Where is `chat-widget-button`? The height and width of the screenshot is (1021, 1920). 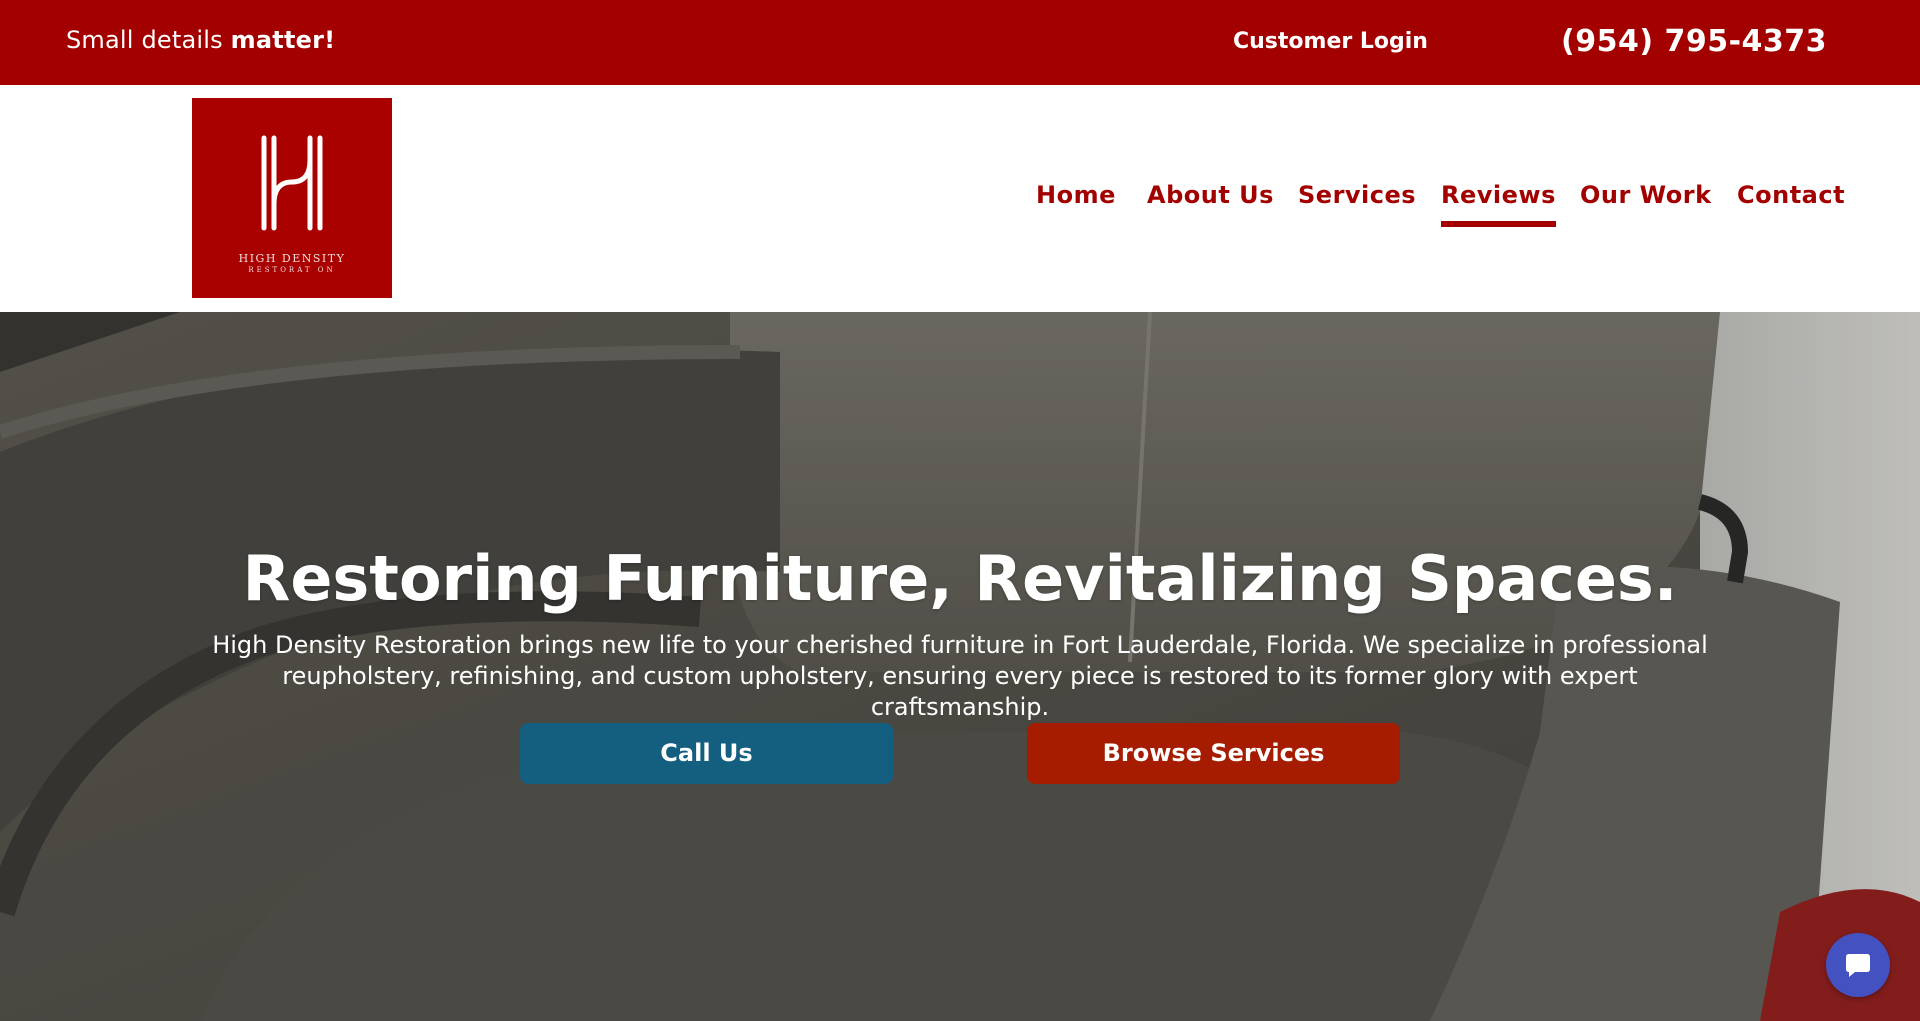
chat-widget-button is located at coordinates (1858, 965).